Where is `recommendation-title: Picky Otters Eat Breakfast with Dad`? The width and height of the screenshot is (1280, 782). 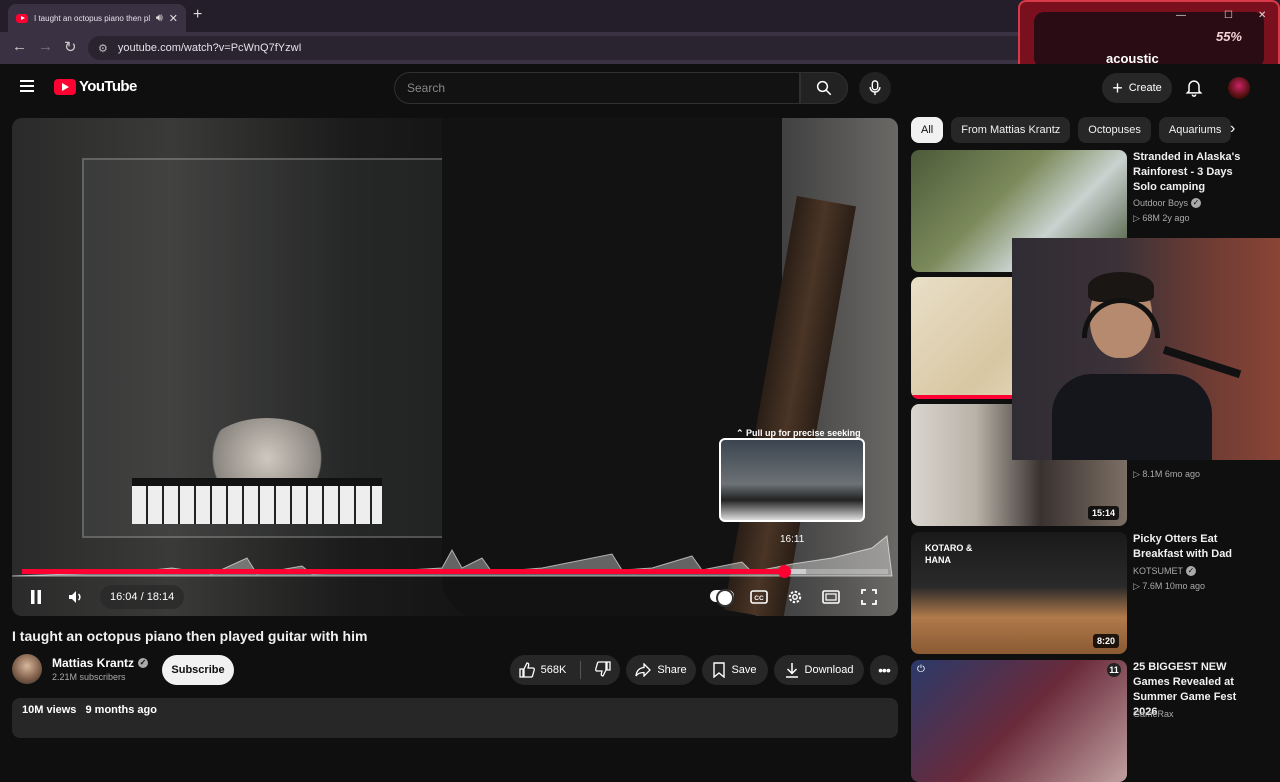
recommendation-title: Picky Otters Eat Breakfast with Dad is located at coordinates (1195, 547).